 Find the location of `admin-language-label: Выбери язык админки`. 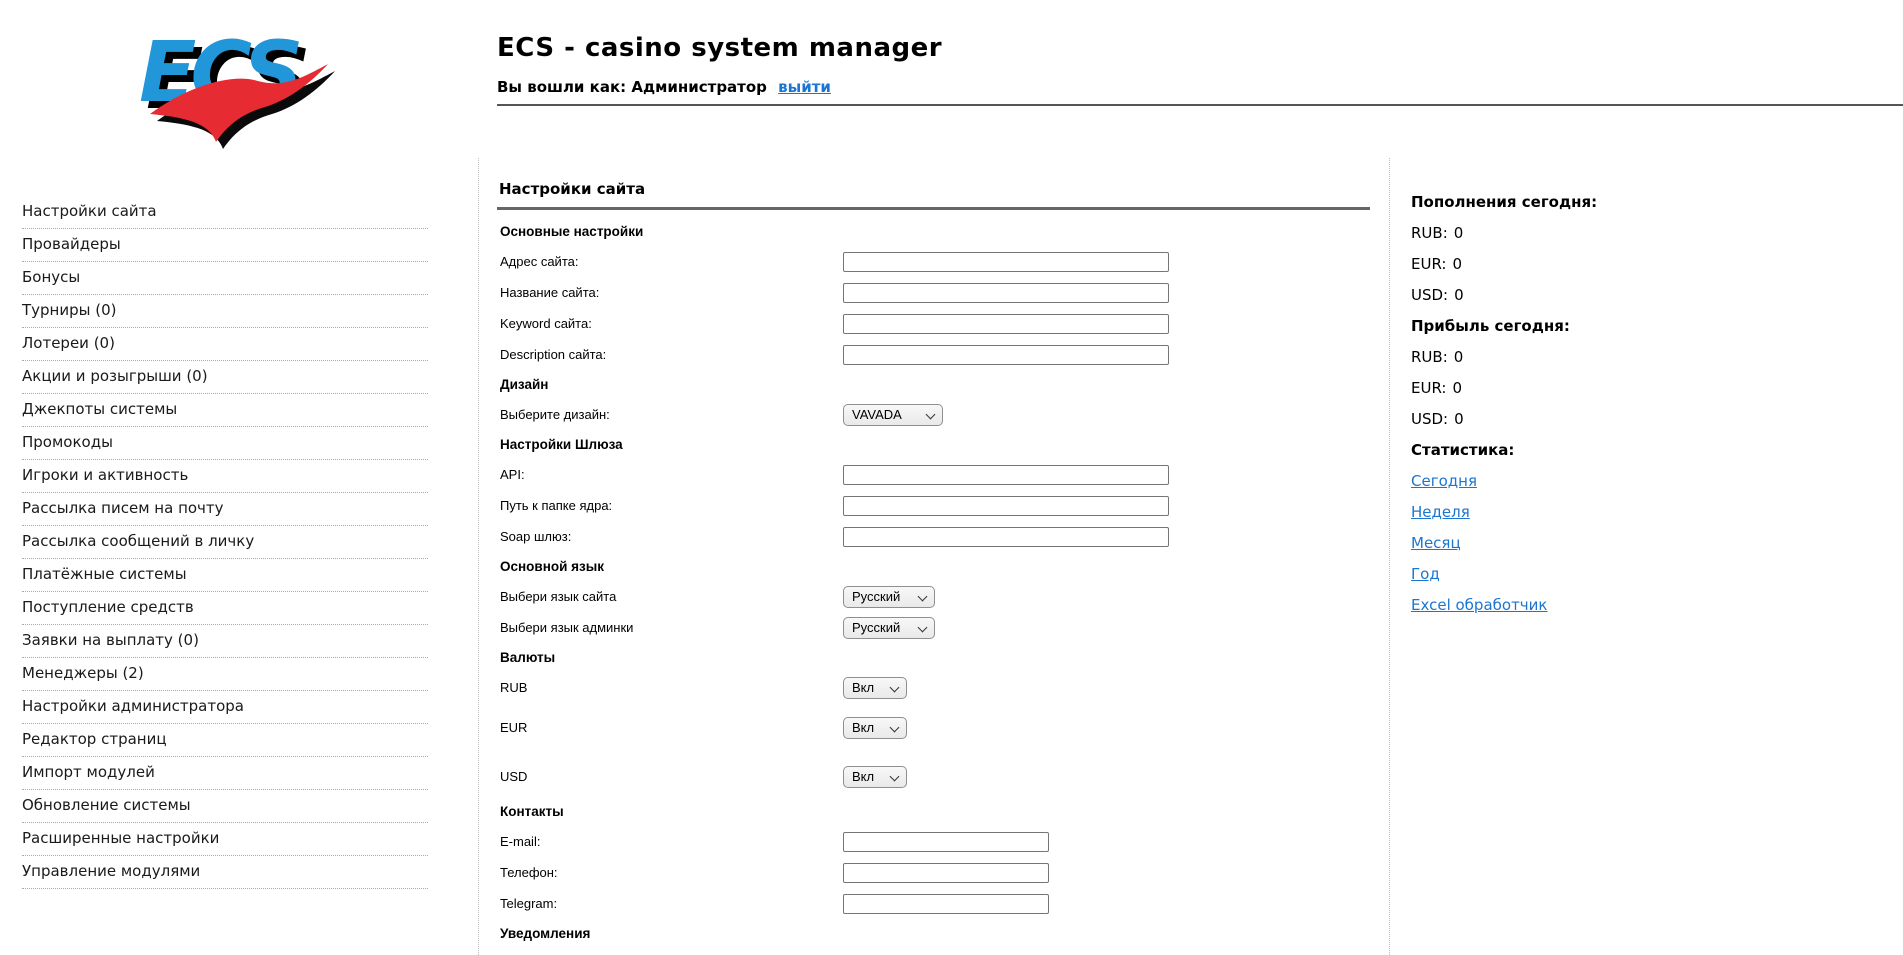

admin-language-label: Выбери язык админки is located at coordinates (567, 627).